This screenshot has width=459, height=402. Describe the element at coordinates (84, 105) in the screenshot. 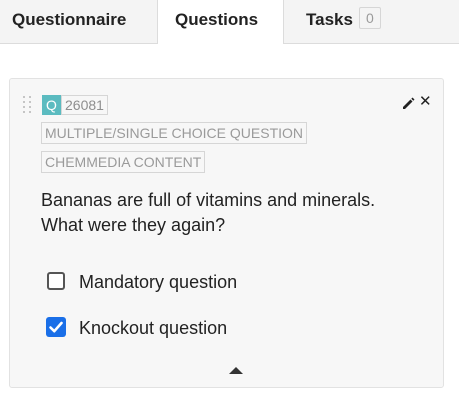

I see `question-id: 26081` at that location.